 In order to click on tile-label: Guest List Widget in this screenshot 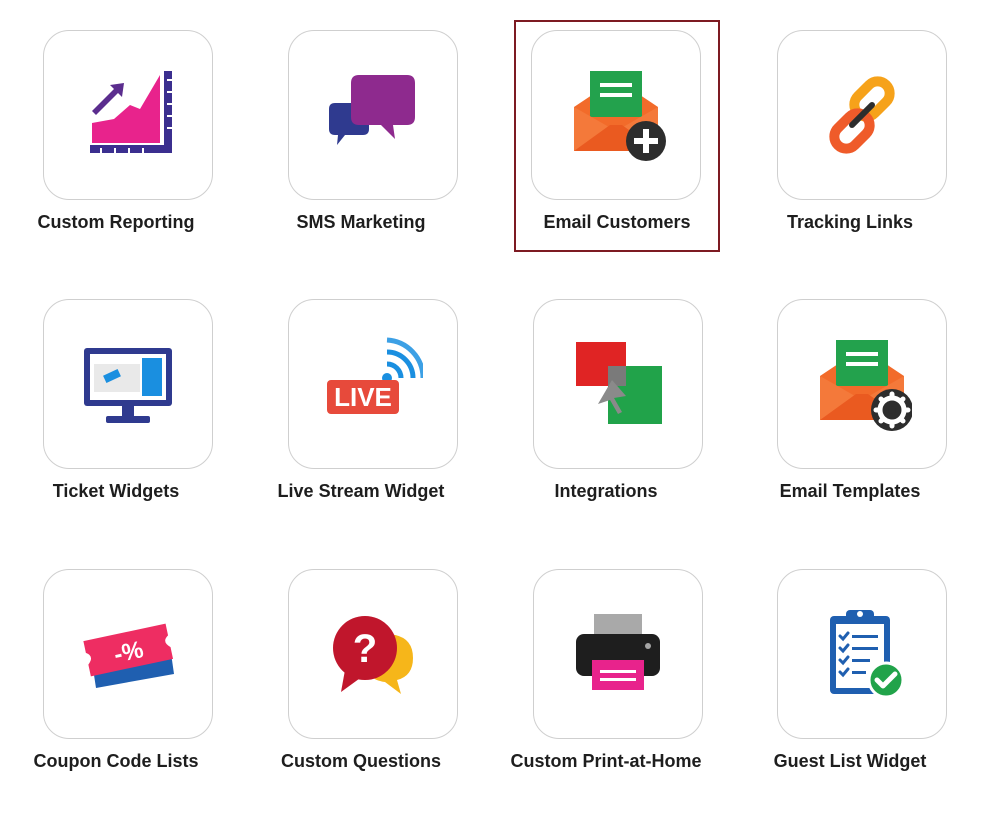, I will do `click(850, 761)`.